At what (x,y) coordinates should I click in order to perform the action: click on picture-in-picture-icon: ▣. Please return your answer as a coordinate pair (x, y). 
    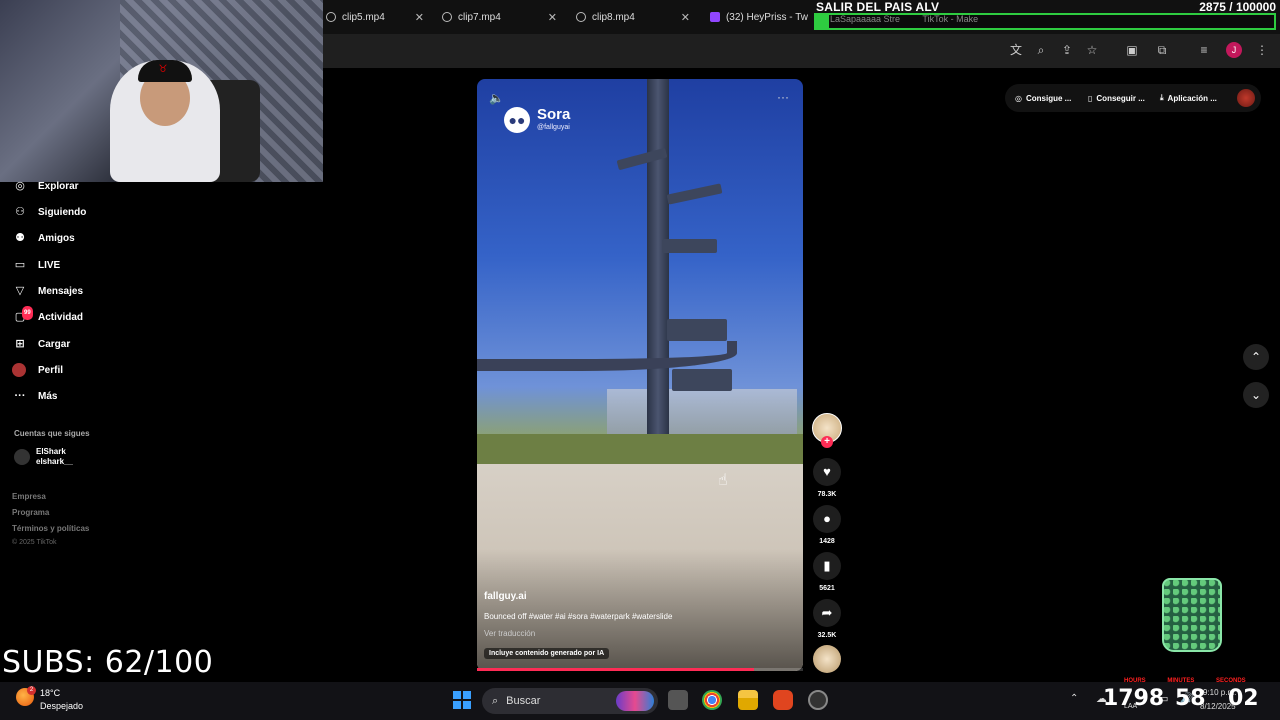
    Looking at the image, I should click on (1132, 50).